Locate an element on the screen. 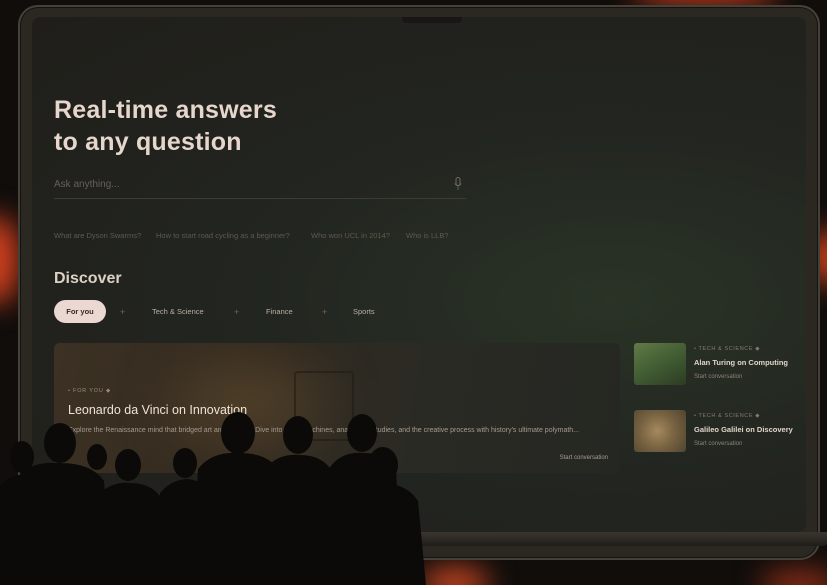 This screenshot has height=585, width=827. suggestion-item: Who is LLB? is located at coordinates (427, 235).